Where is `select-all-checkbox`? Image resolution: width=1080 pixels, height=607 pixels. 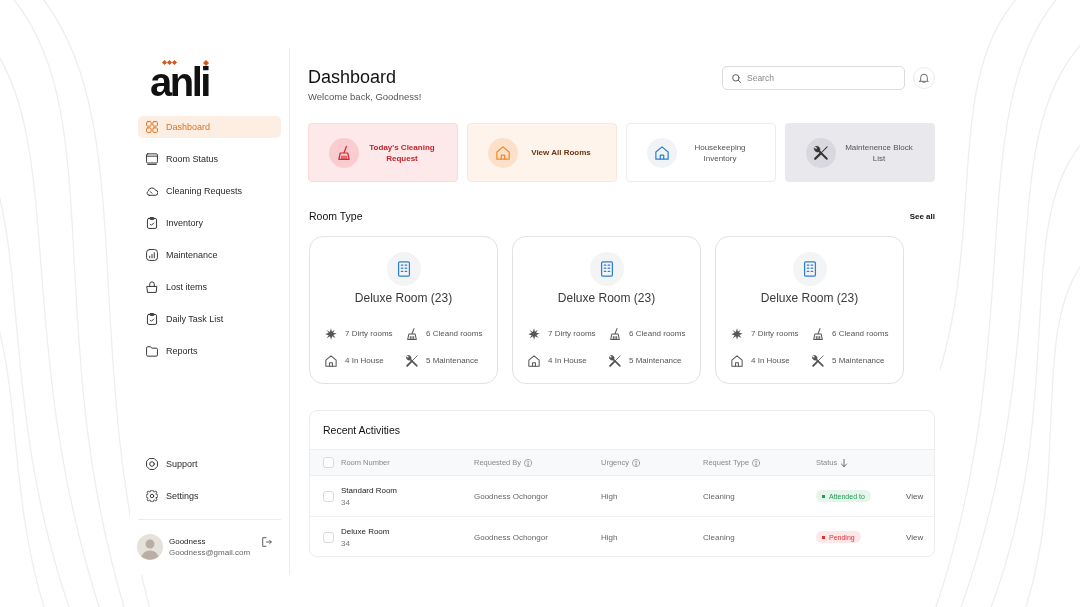 select-all-checkbox is located at coordinates (328, 462).